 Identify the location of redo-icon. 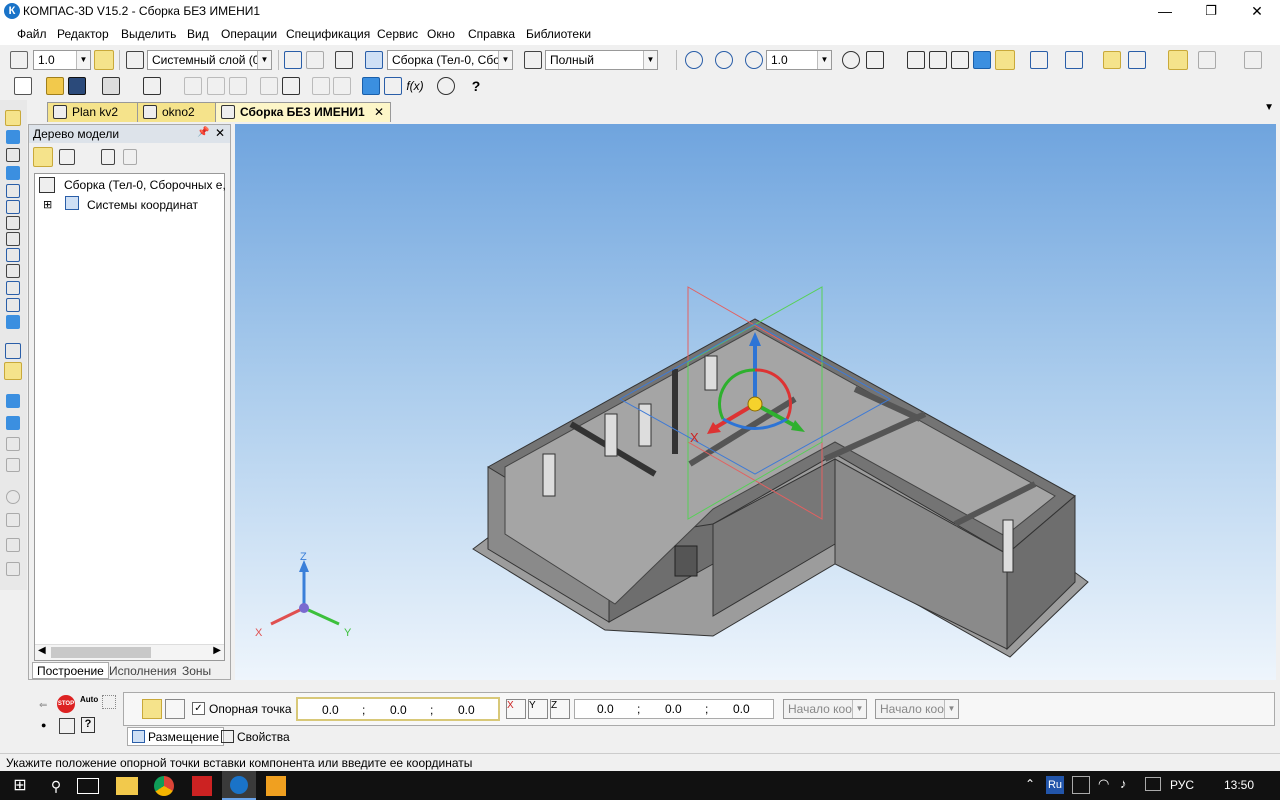
(342, 86).